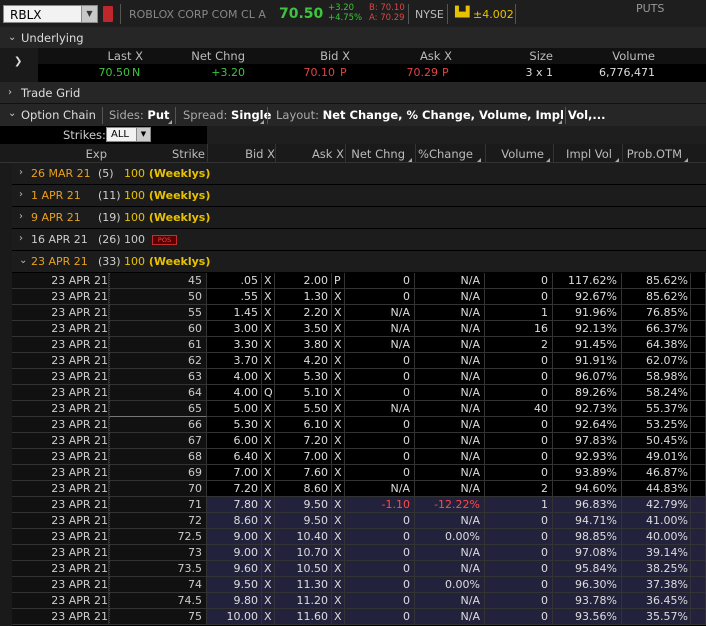 This screenshot has width=706, height=626. What do you see at coordinates (303, 361) in the screenshot?
I see `row-ask: 4.20` at bounding box center [303, 361].